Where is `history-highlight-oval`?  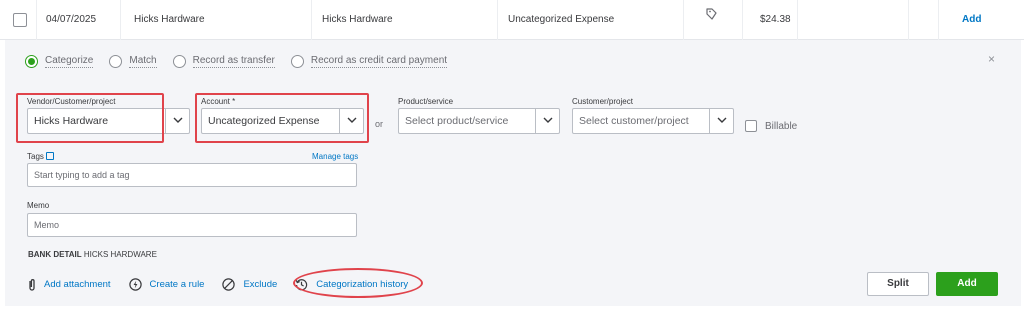
history-highlight-oval is located at coordinates (358, 283).